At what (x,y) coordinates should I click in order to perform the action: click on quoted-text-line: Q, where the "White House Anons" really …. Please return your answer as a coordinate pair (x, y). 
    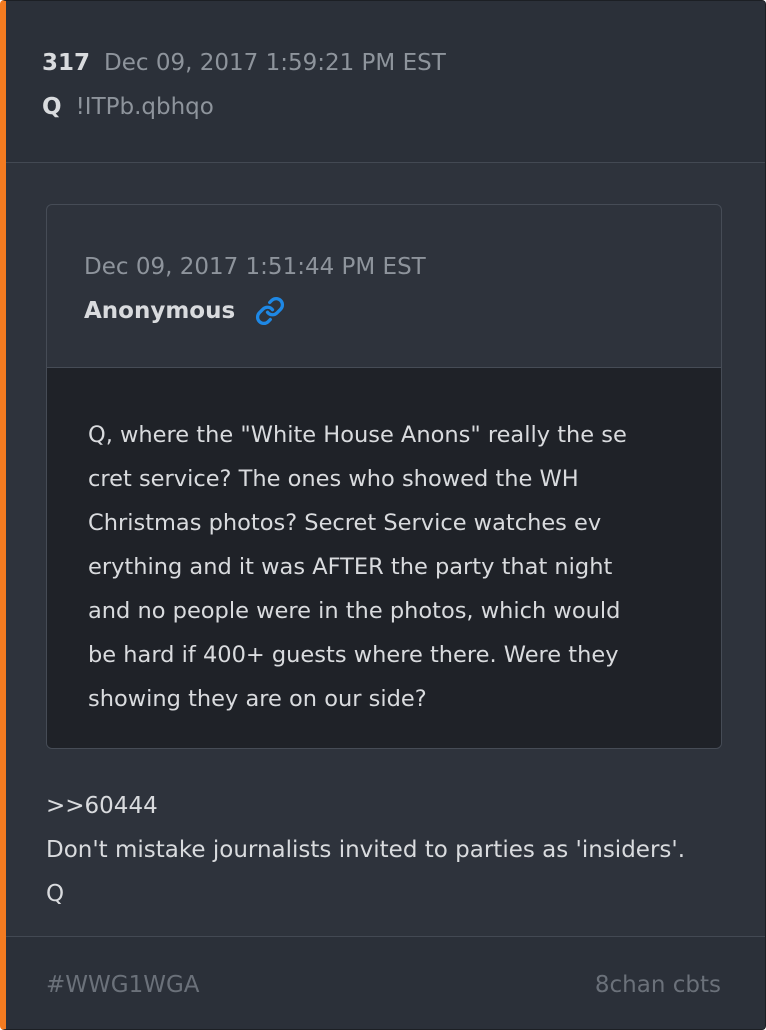
    Looking at the image, I should click on (357, 435).